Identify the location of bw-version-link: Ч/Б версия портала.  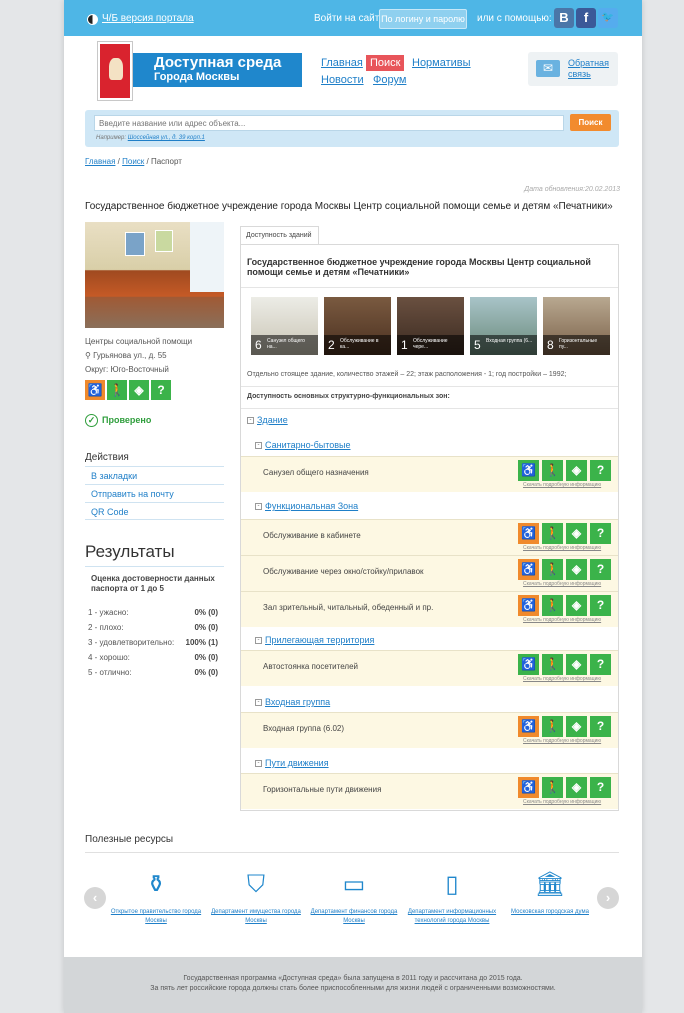
(148, 18).